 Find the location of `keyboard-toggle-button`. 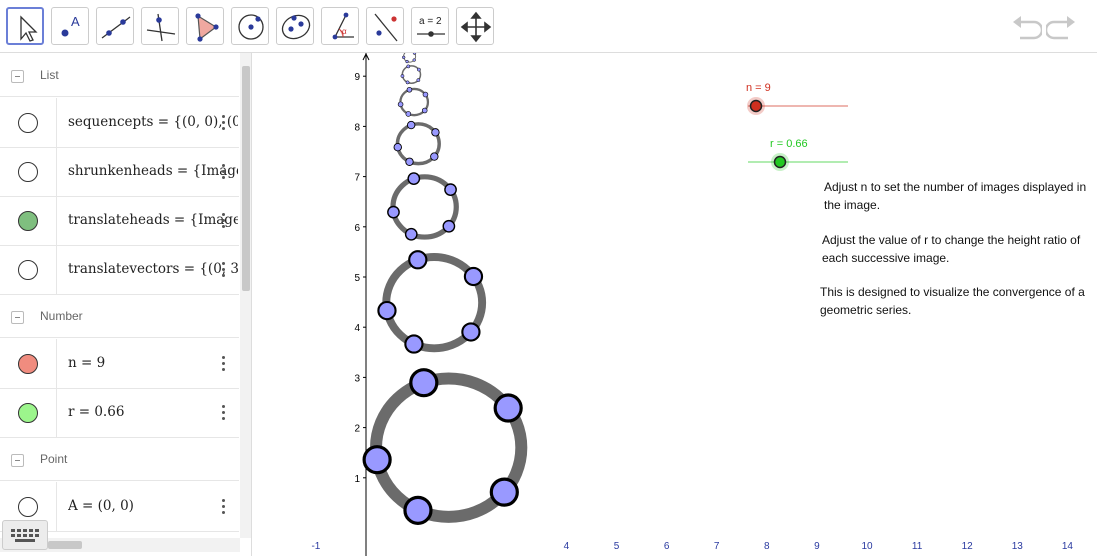

keyboard-toggle-button is located at coordinates (25, 535).